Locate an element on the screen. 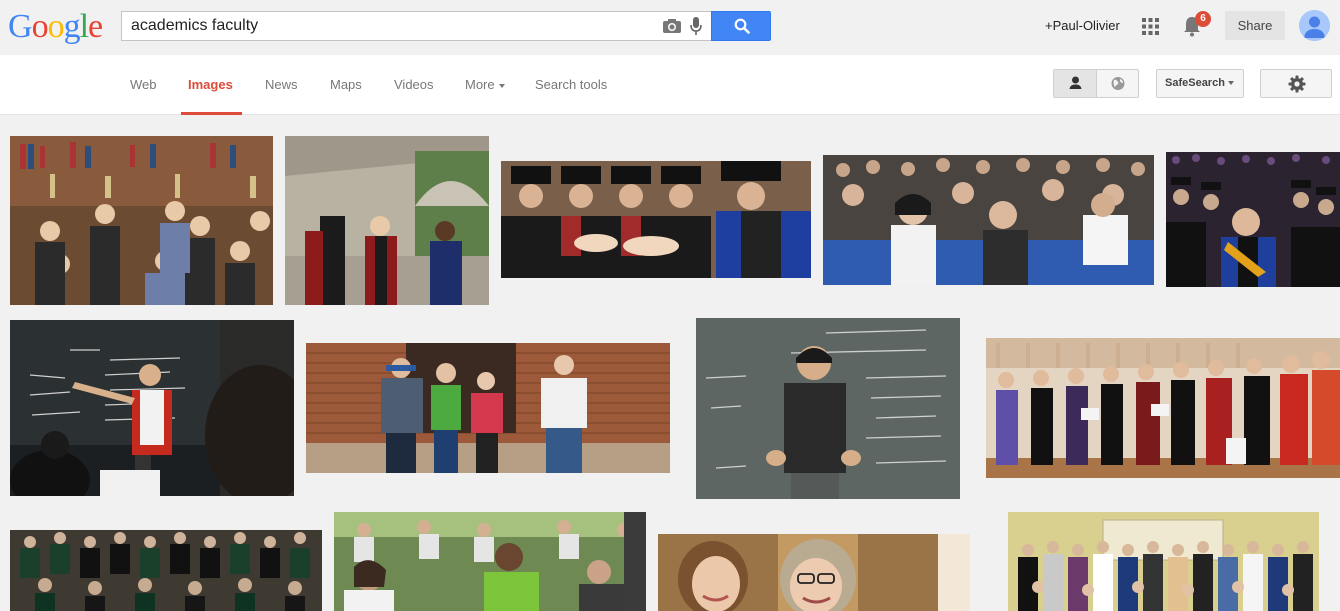 The height and width of the screenshot is (611, 1340). logo-letter-e: e is located at coordinates (95, 26).